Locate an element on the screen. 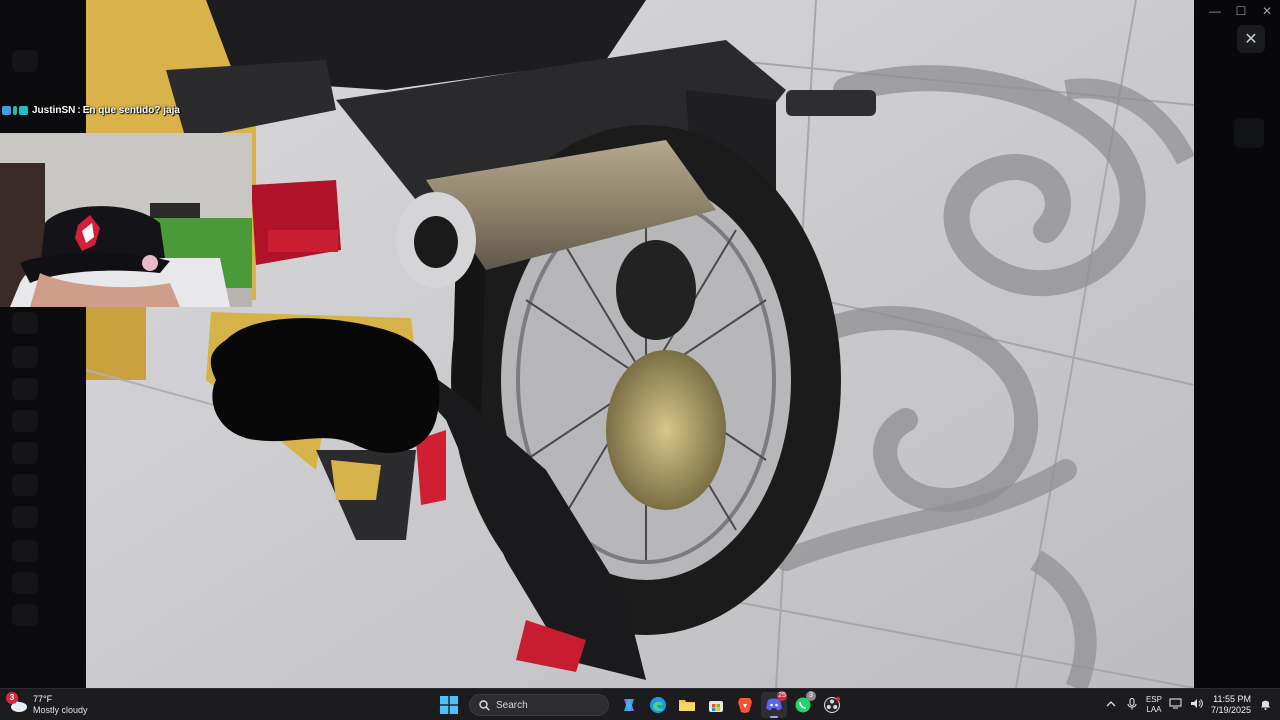 This screenshot has width=1280, height=720. search-label: Search is located at coordinates (512, 705).